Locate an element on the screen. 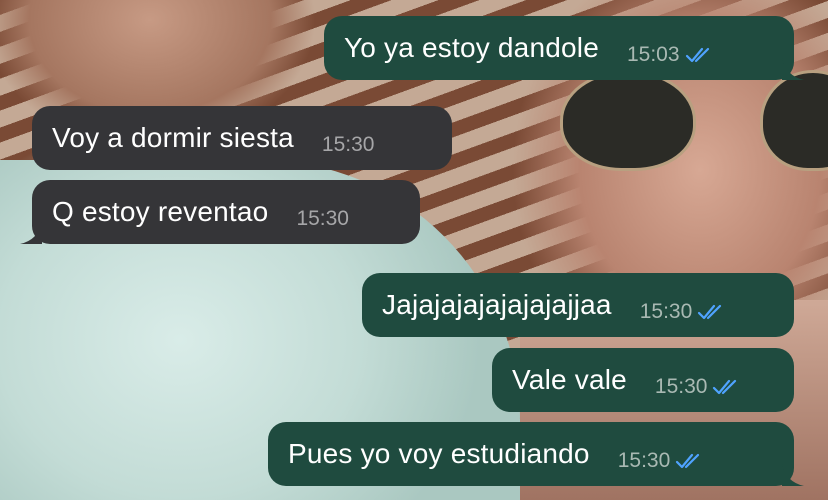  message-text: Yo ya estoy dandole is located at coordinates (471, 47).